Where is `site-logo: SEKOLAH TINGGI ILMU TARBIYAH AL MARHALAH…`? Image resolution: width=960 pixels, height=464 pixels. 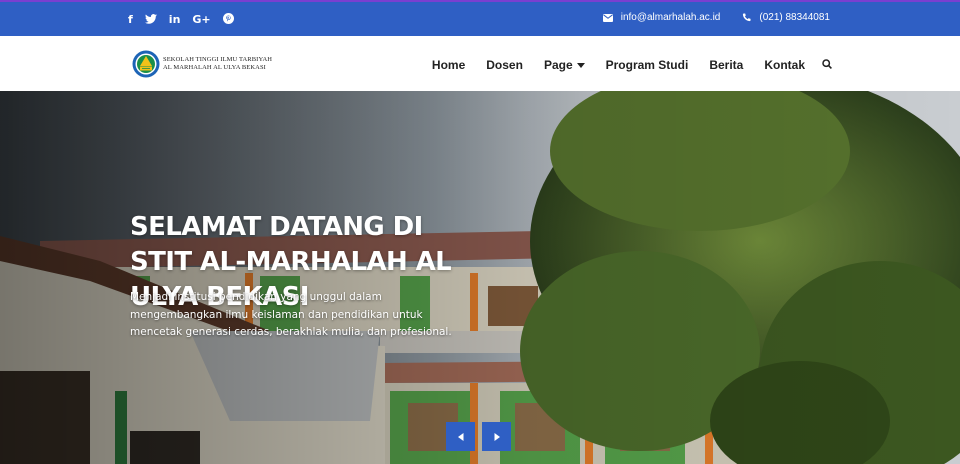
site-logo: SEKOLAH TINGGI ILMU TARBIYAH AL MARHALAH… is located at coordinates (202, 64).